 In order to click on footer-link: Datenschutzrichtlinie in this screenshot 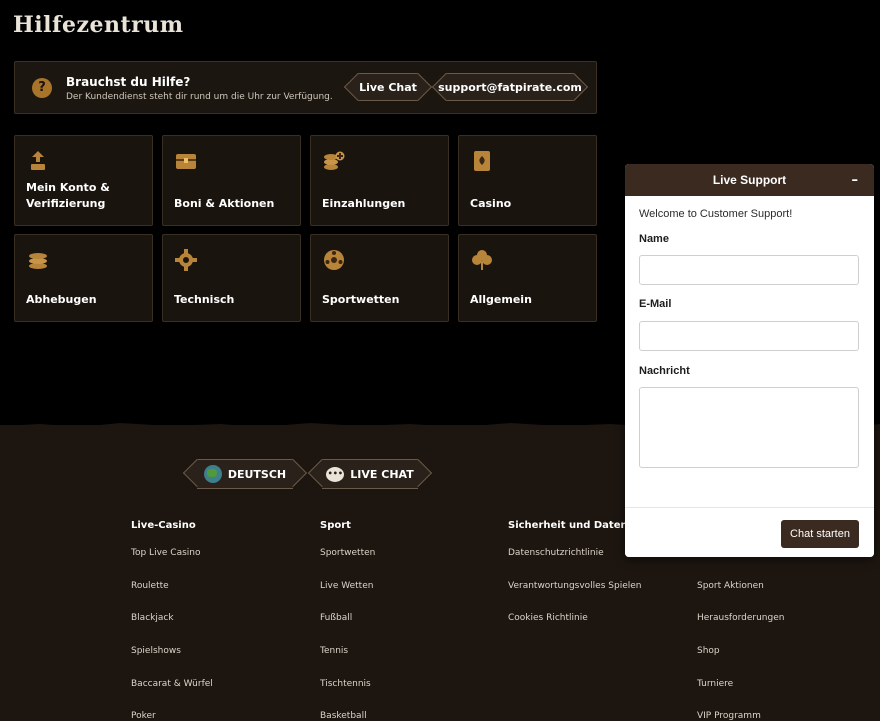, I will do `click(574, 564)`.